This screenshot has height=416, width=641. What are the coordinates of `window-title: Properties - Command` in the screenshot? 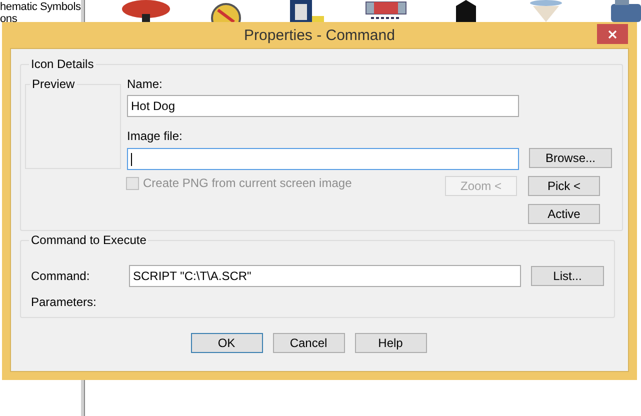 It's located at (319, 35).